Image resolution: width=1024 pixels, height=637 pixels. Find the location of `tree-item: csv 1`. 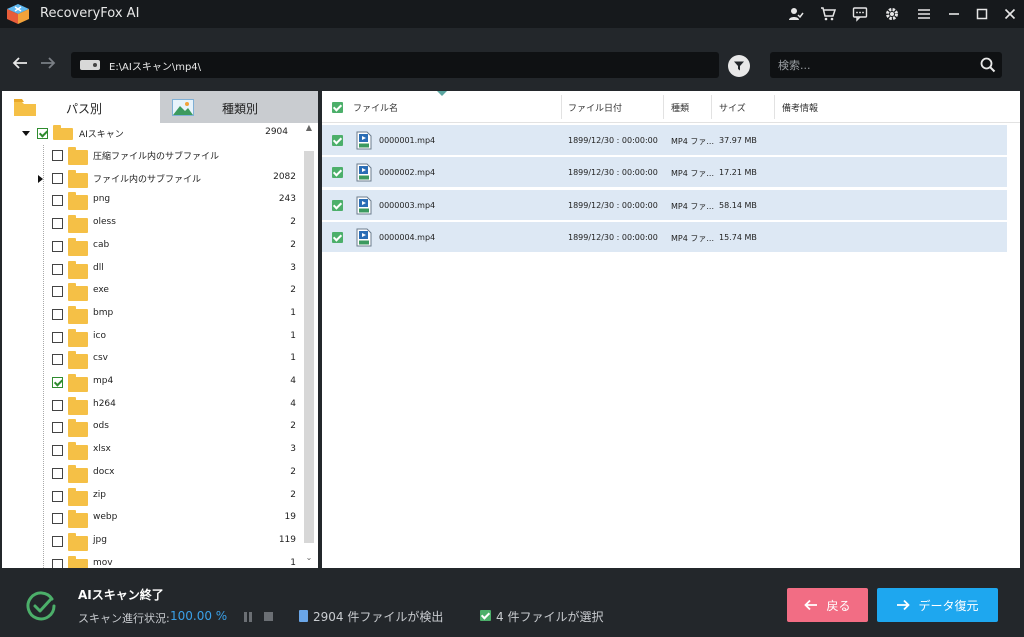

tree-item: csv 1 is located at coordinates (152, 360).